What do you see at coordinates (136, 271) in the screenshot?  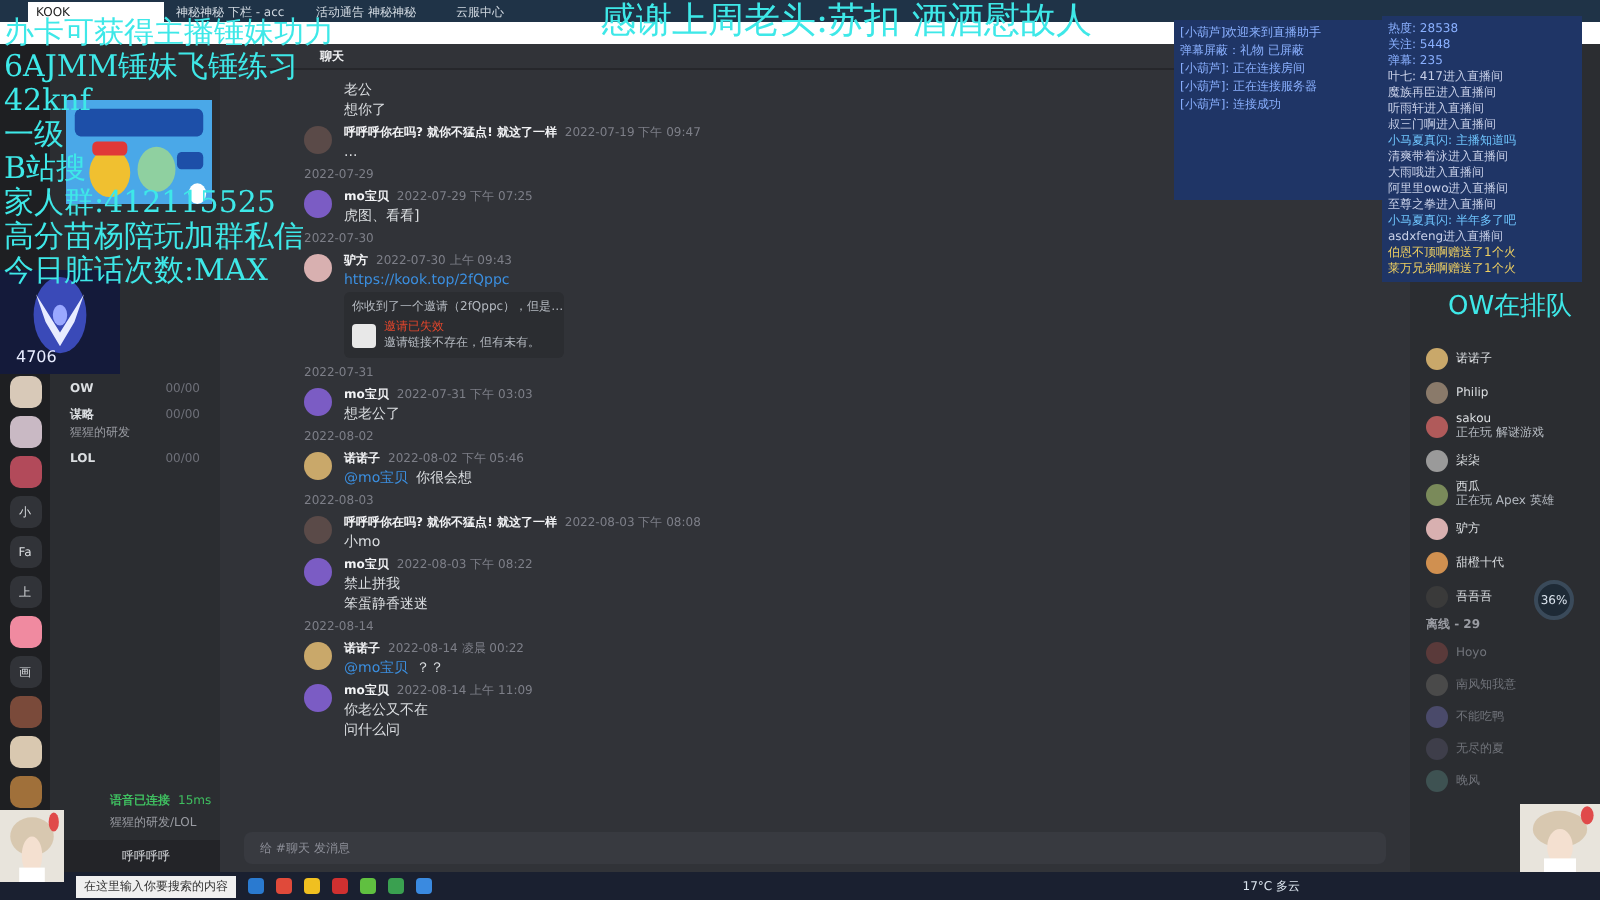 I see `overlay-text: 今日脏话次数:MAX` at bounding box center [136, 271].